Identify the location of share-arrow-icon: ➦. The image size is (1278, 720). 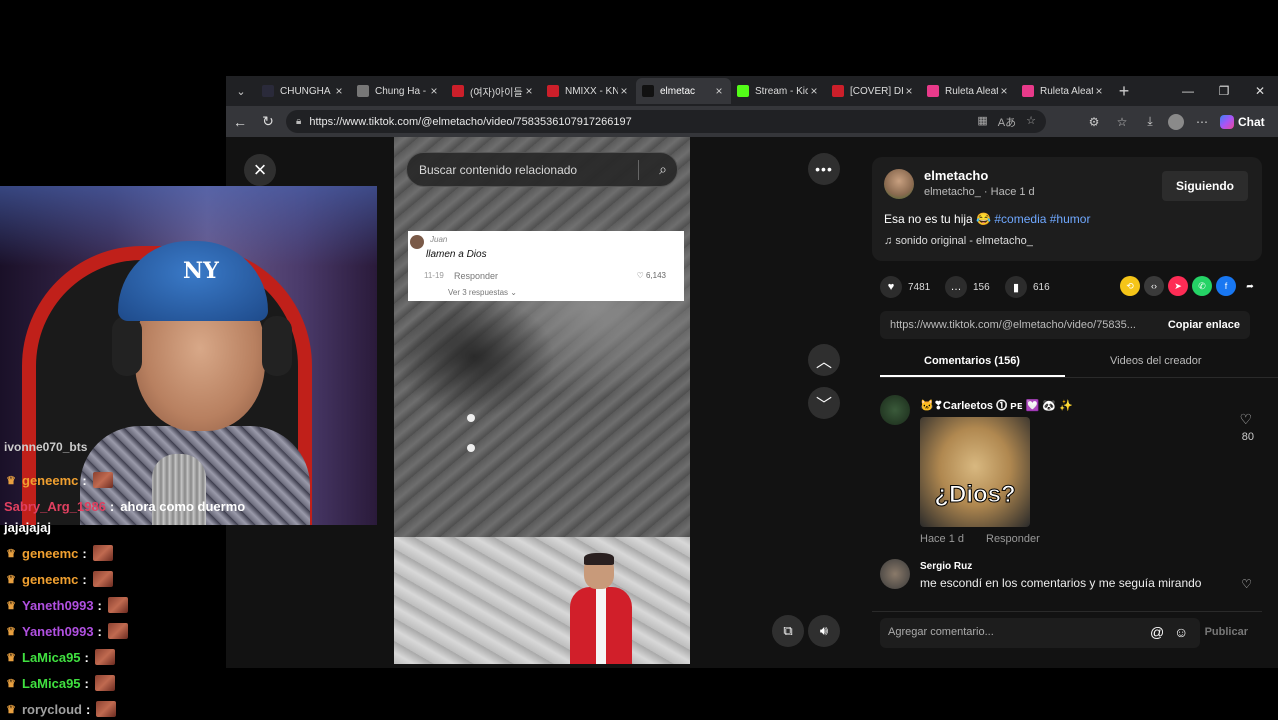
(1250, 286).